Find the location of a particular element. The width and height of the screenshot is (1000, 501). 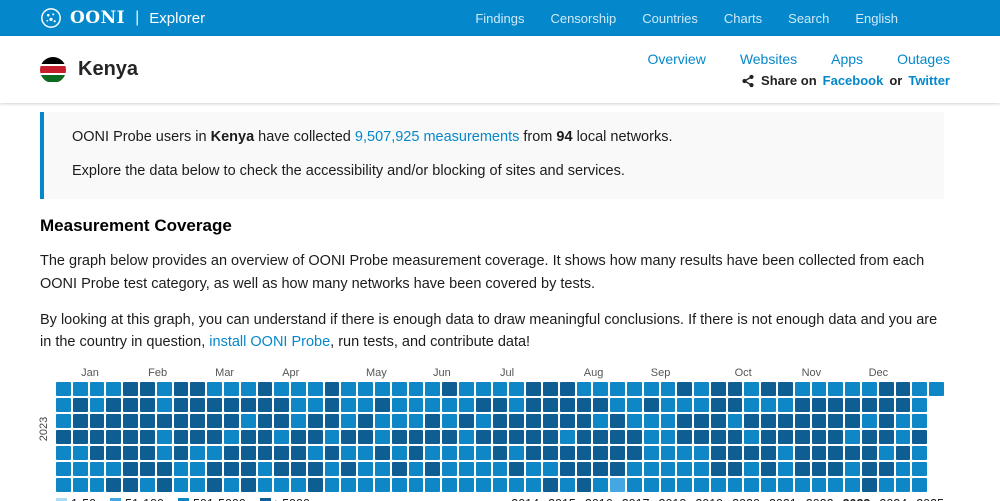

ooni-brand: OONI | Explorer is located at coordinates (122, 18).